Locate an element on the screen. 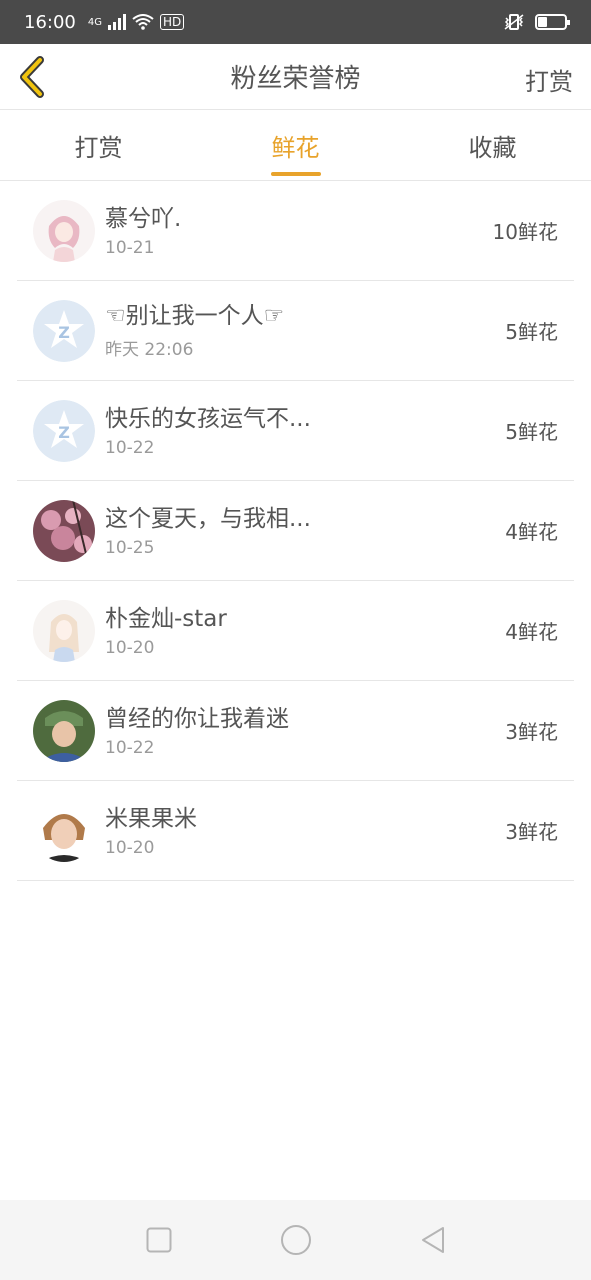  item-info: 慕兮吖. 10-21 is located at coordinates (299, 231).